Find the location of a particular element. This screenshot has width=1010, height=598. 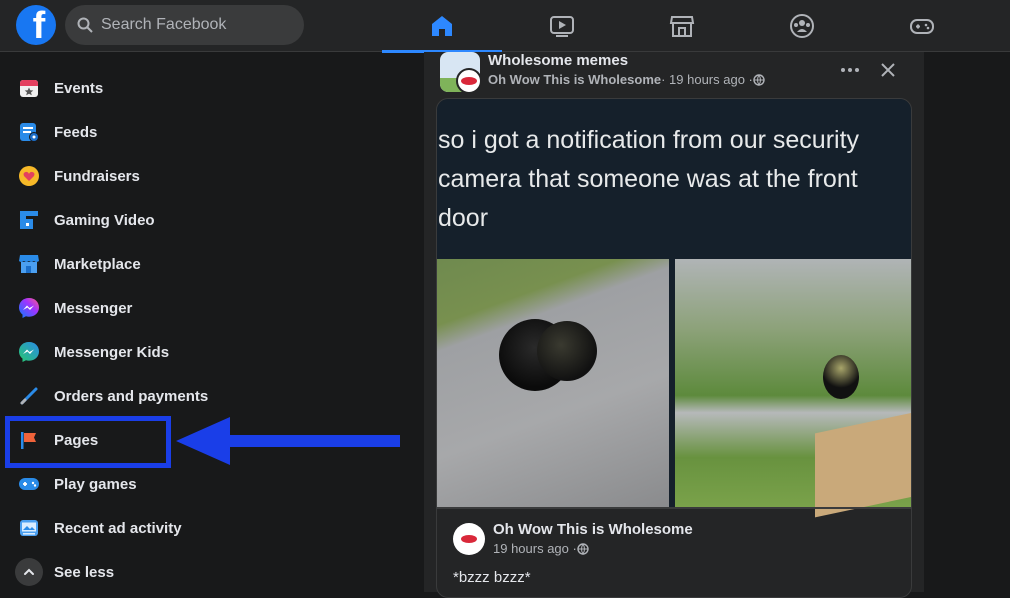

sidebar-item-events: Events is located at coordinates (110, 88).